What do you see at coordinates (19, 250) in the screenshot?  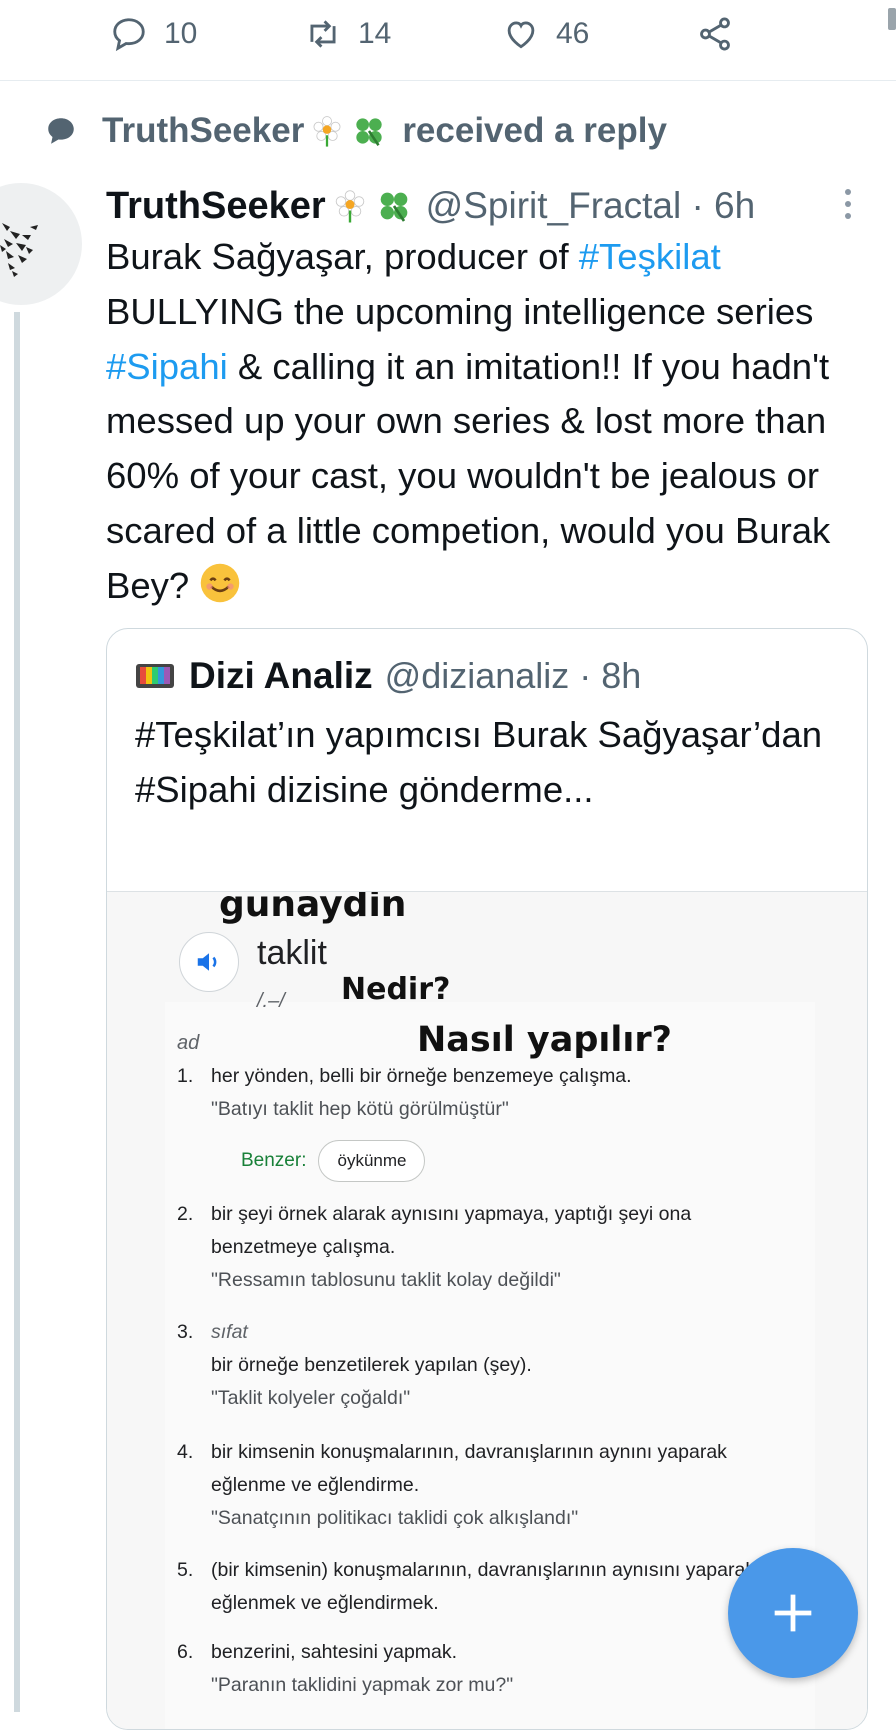 I see `avatar-birds-image` at bounding box center [19, 250].